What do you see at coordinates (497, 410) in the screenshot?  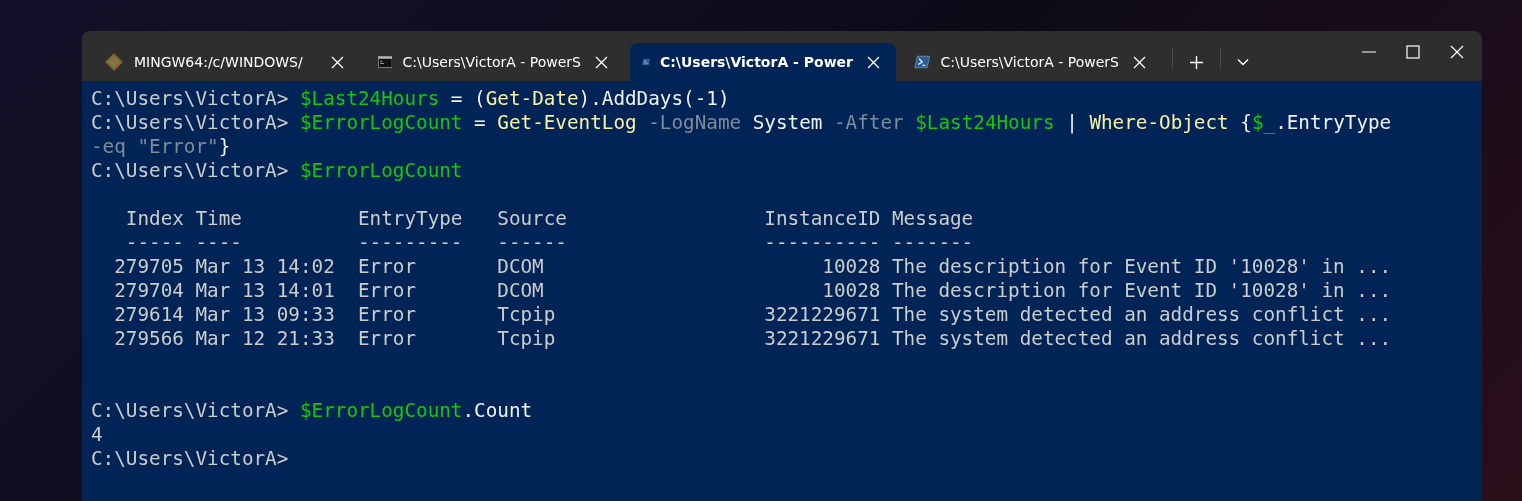 I see `command-text: .Count` at bounding box center [497, 410].